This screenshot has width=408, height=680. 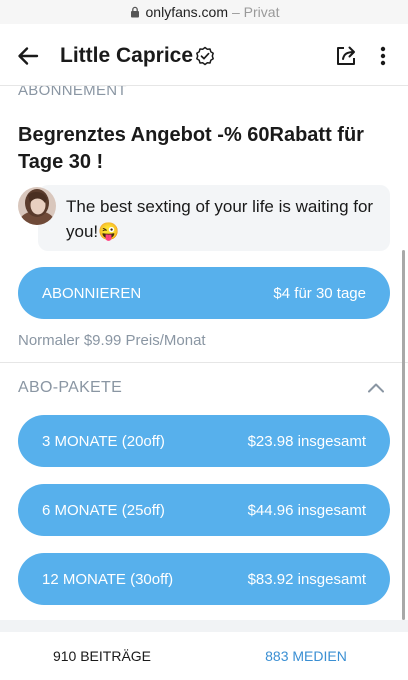 I want to click on more-options-icon, so click(x=383, y=56).